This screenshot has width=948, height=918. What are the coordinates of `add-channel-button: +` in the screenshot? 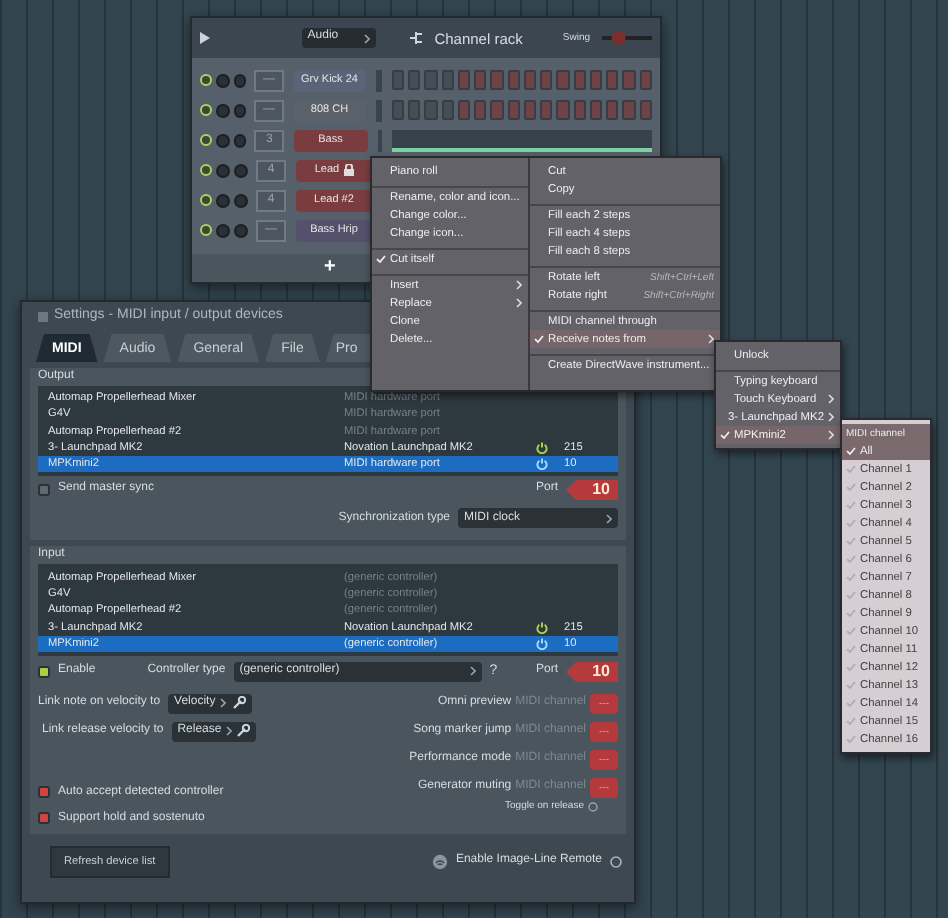 It's located at (330, 268).